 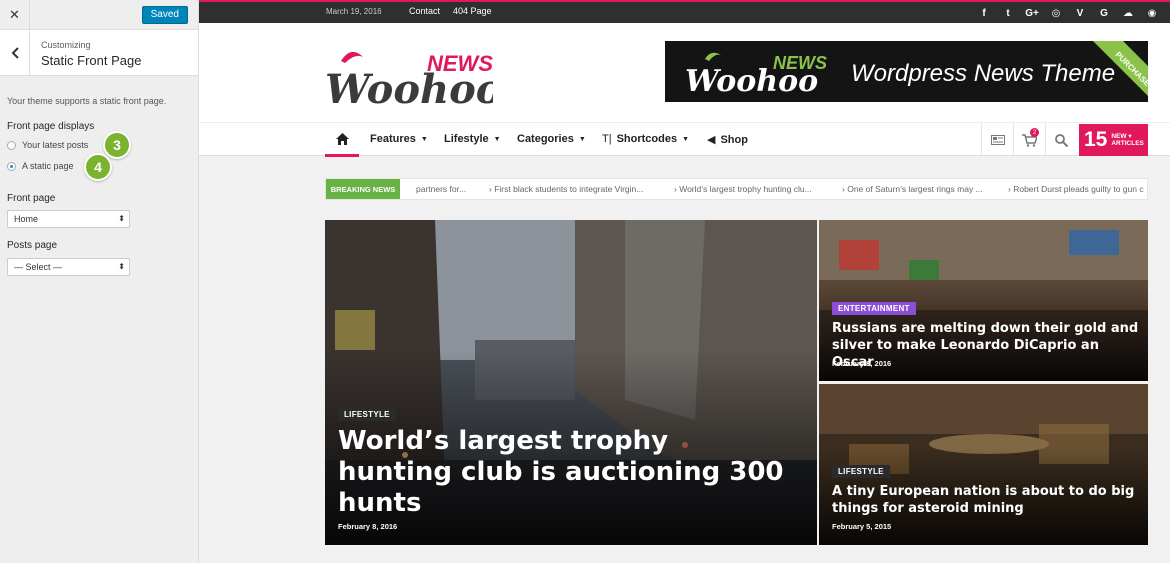 What do you see at coordinates (1032, 13) in the screenshot?
I see `google-plus-icon: G+` at bounding box center [1032, 13].